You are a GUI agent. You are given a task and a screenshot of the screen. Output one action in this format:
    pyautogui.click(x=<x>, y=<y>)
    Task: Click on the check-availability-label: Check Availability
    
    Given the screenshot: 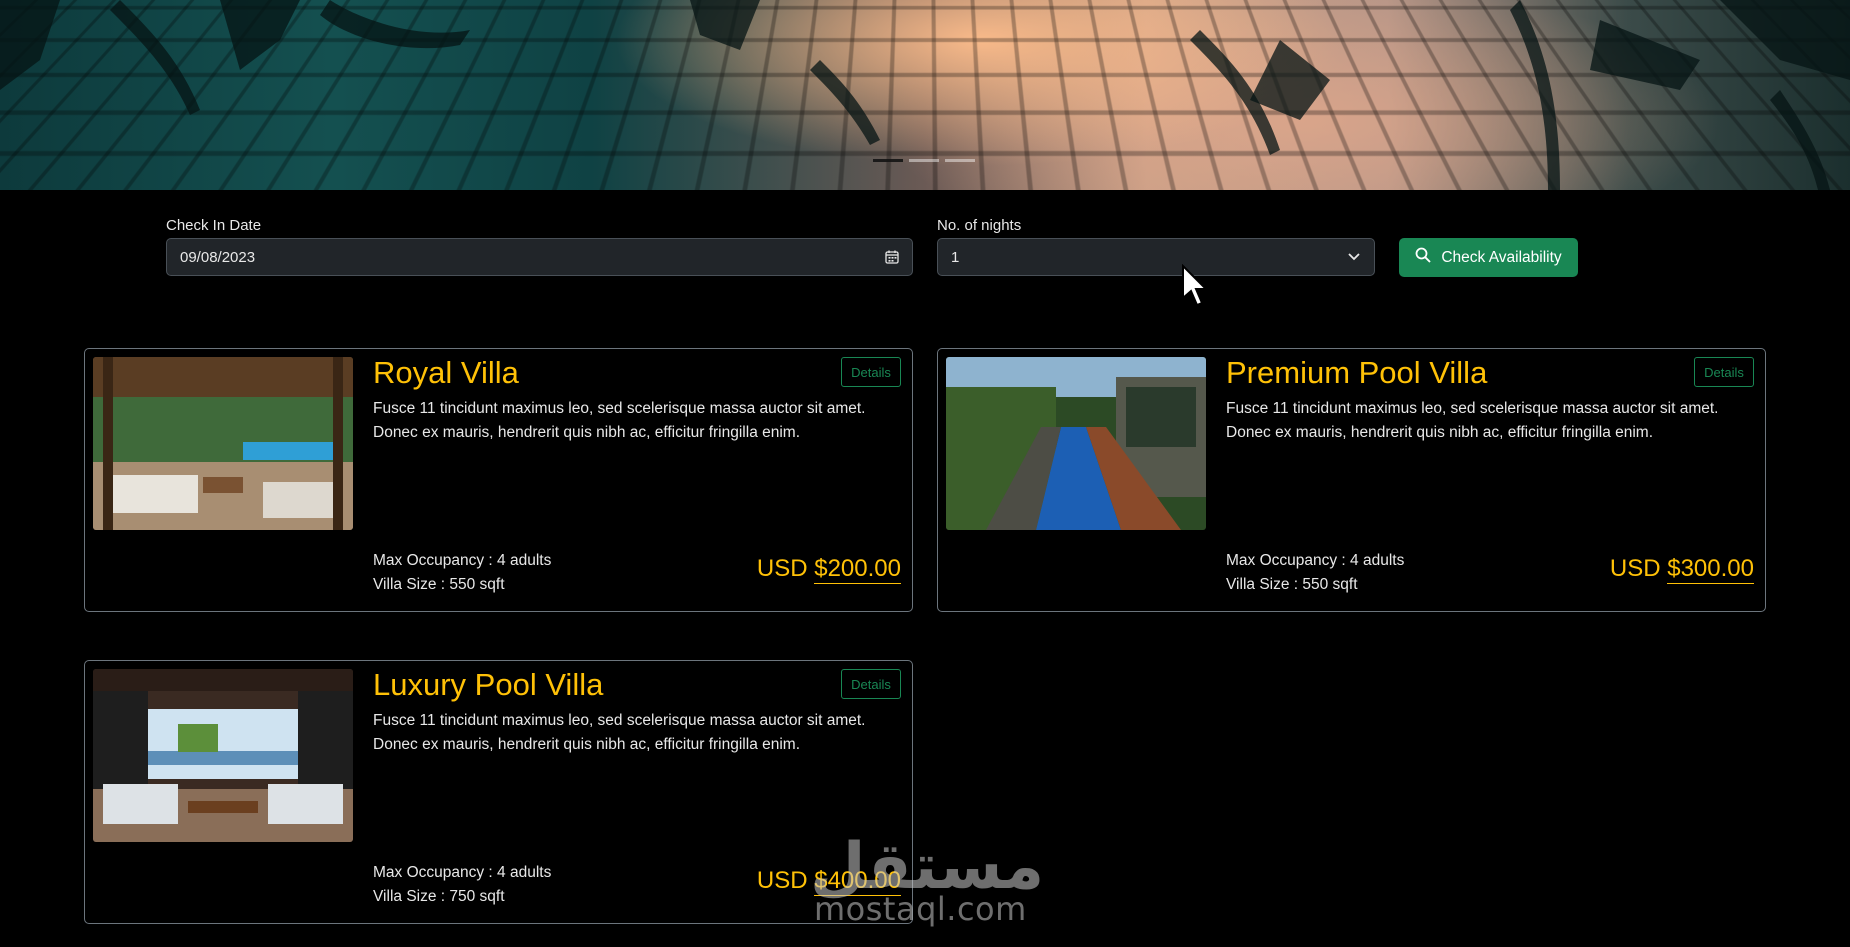 What is the action you would take?
    pyautogui.click(x=1501, y=257)
    